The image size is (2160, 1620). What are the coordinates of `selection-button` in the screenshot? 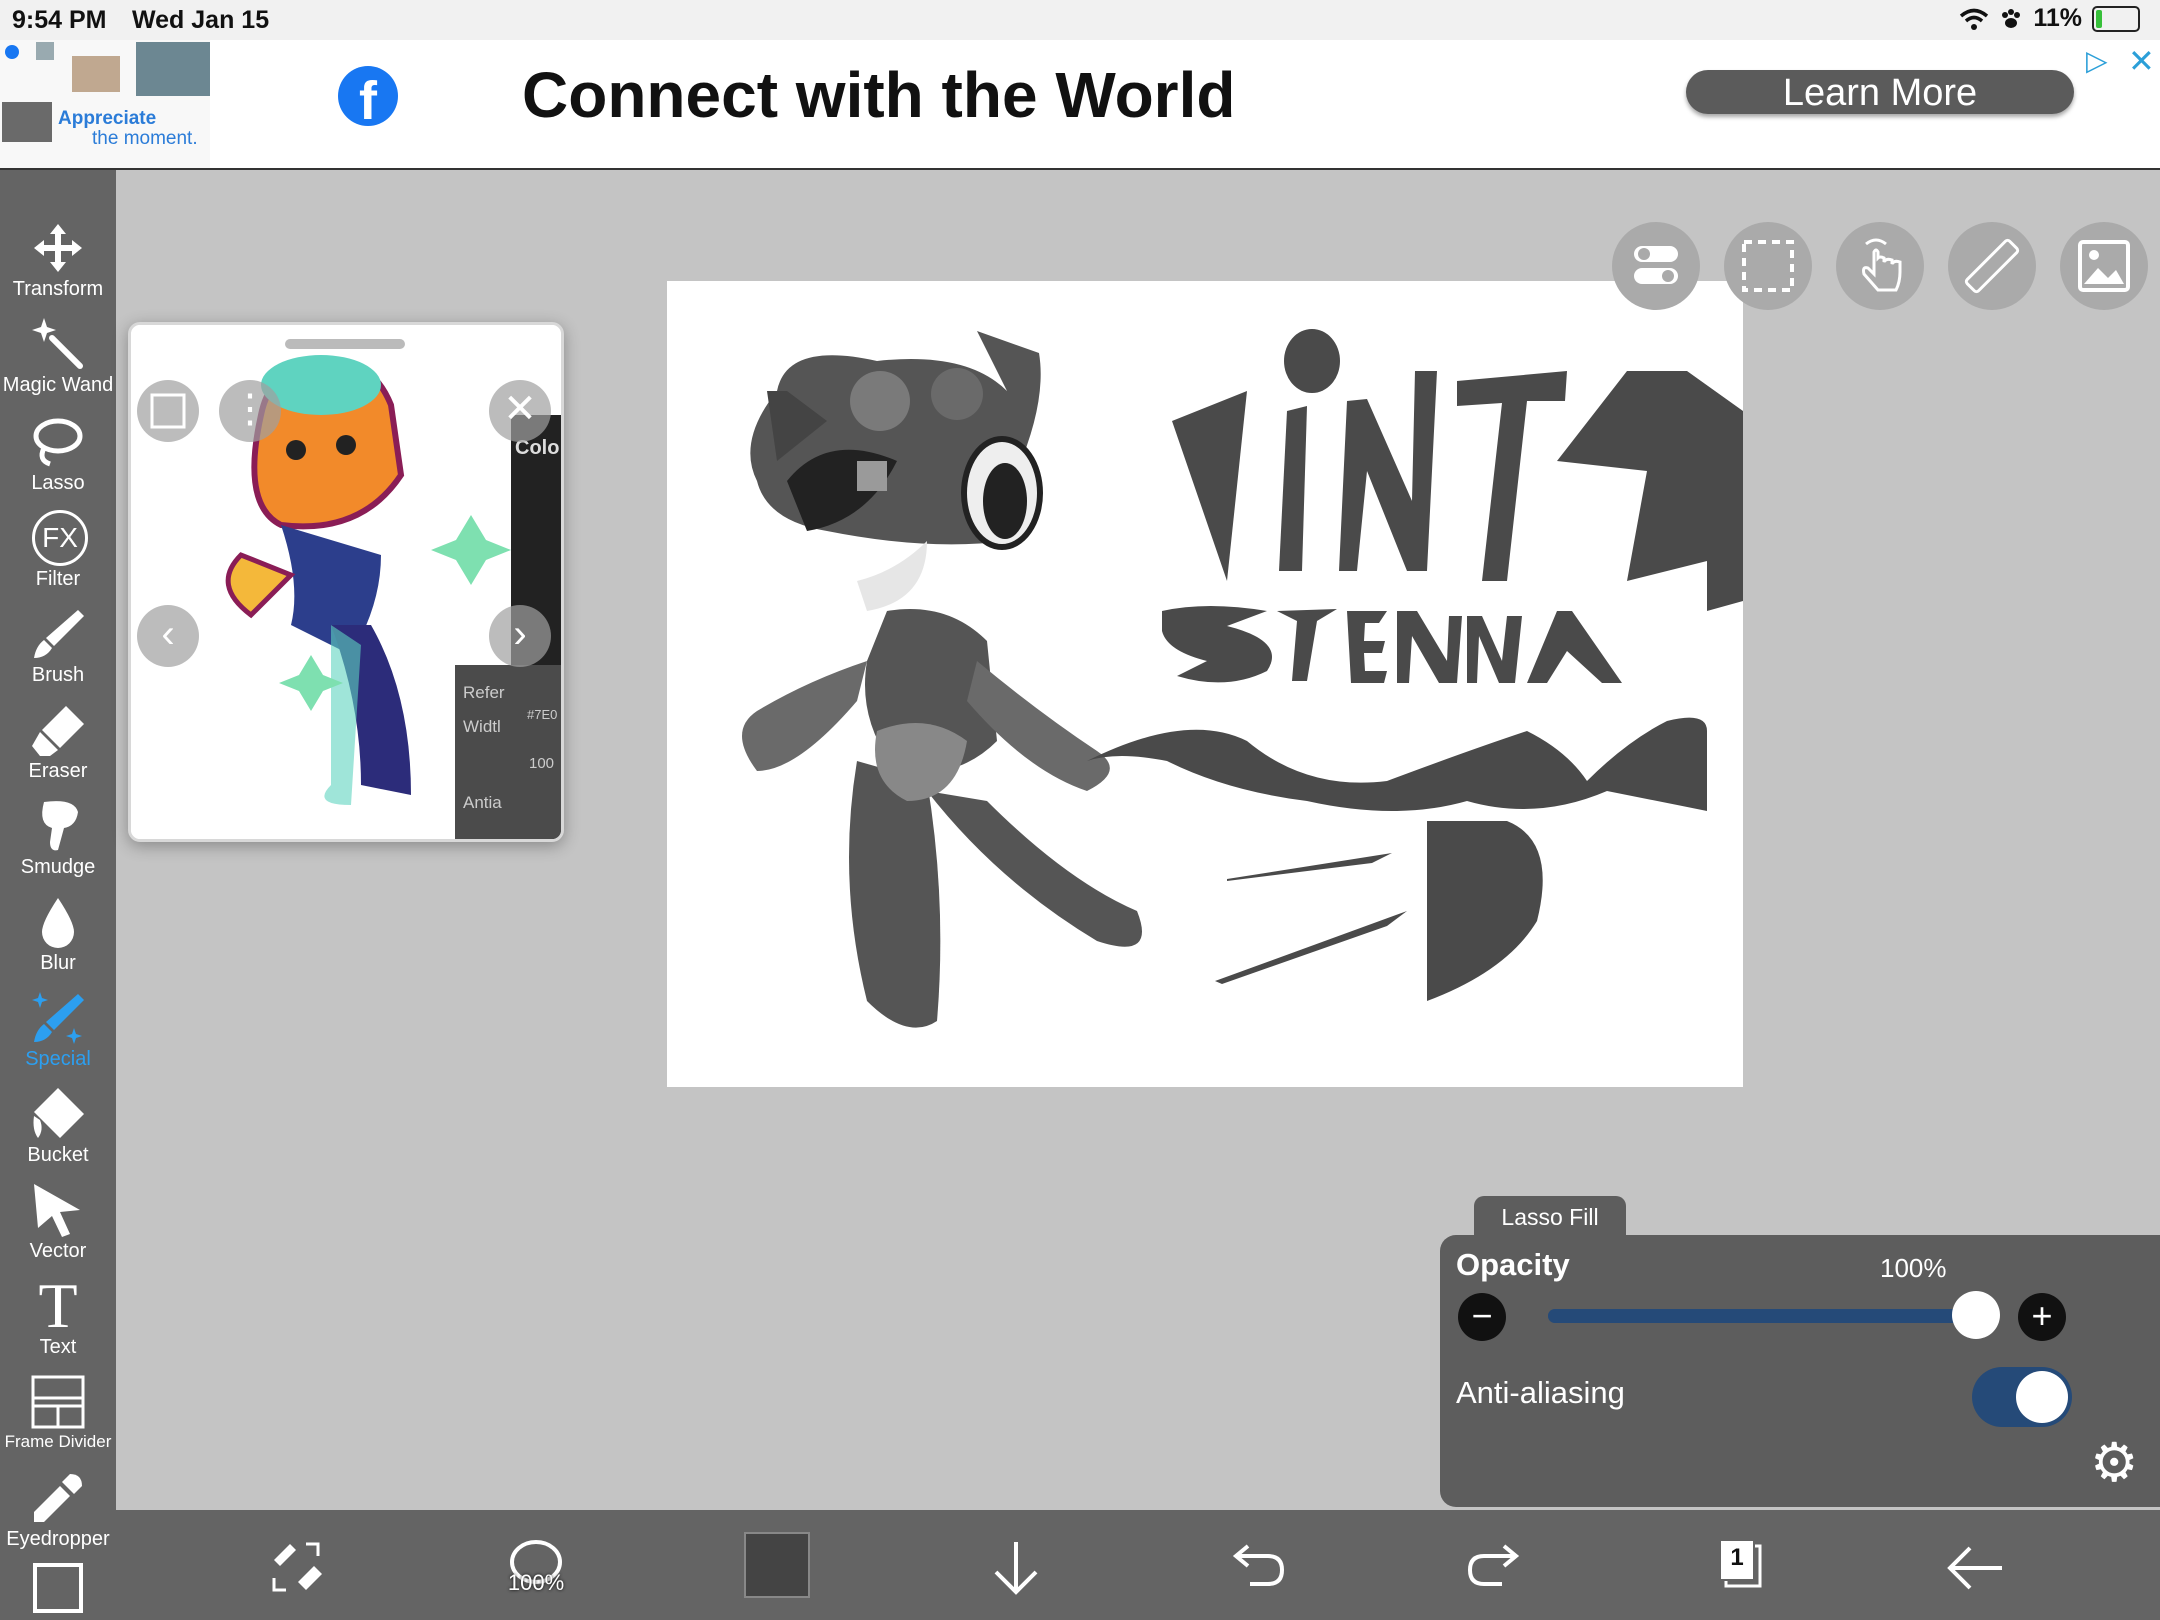 It's located at (1768, 266).